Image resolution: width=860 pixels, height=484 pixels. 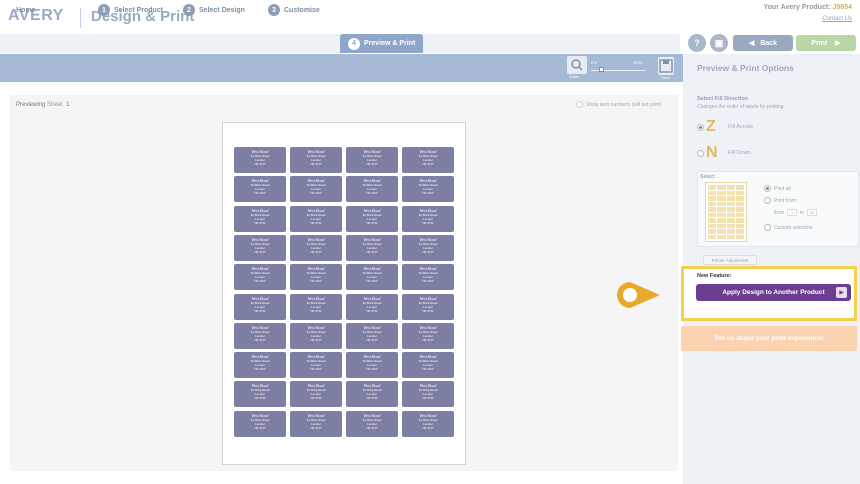 I want to click on printer-adjustment-button: Printer Adjustment, so click(x=730, y=260).